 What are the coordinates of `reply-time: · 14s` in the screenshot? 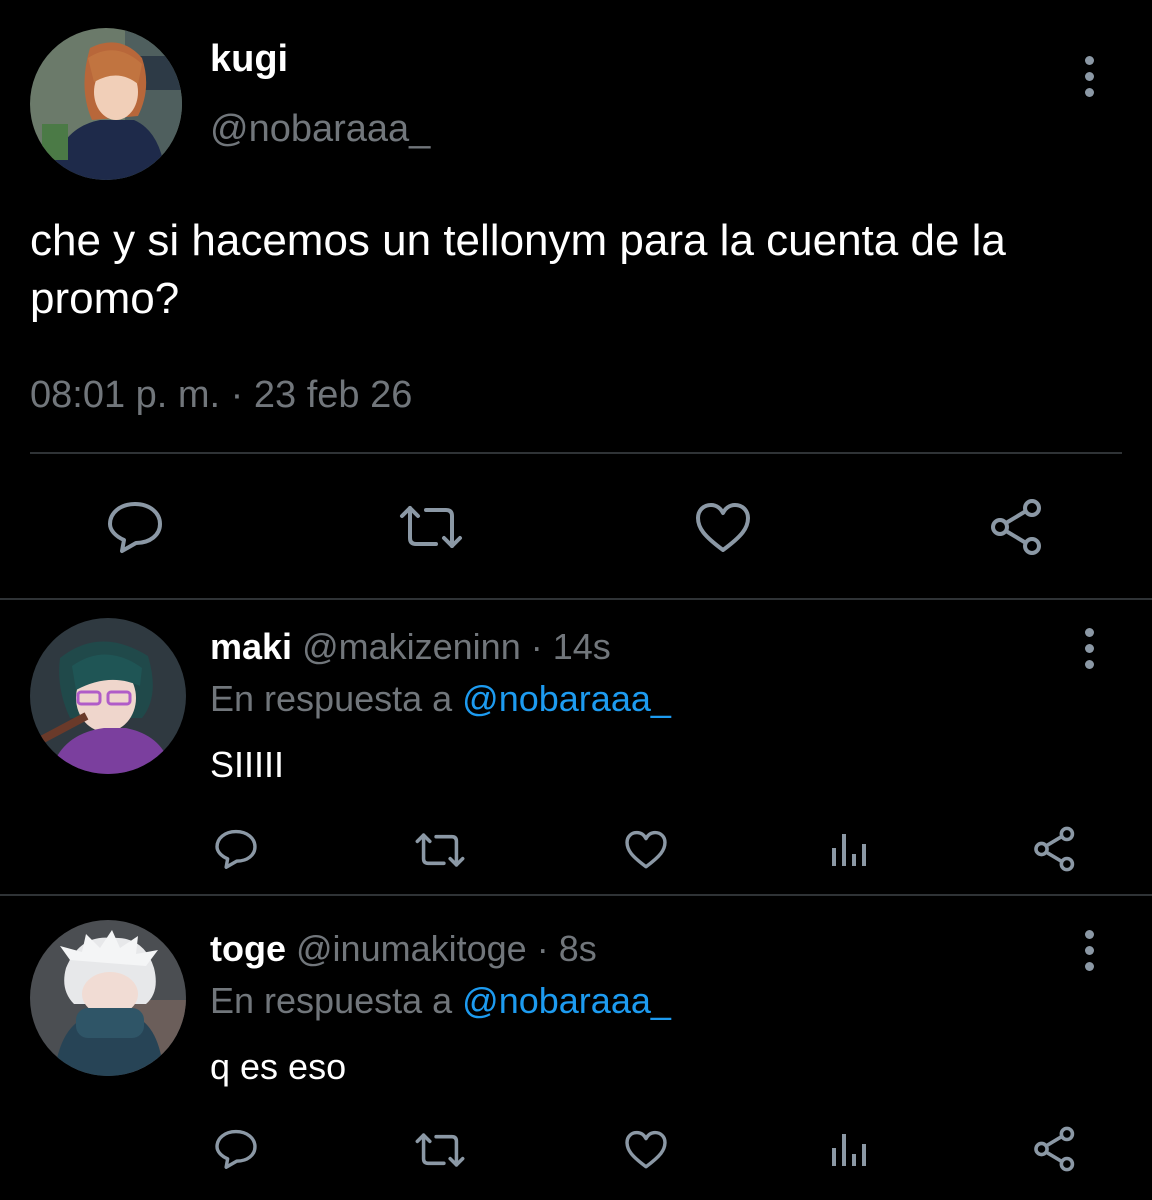 It's located at (570, 646).